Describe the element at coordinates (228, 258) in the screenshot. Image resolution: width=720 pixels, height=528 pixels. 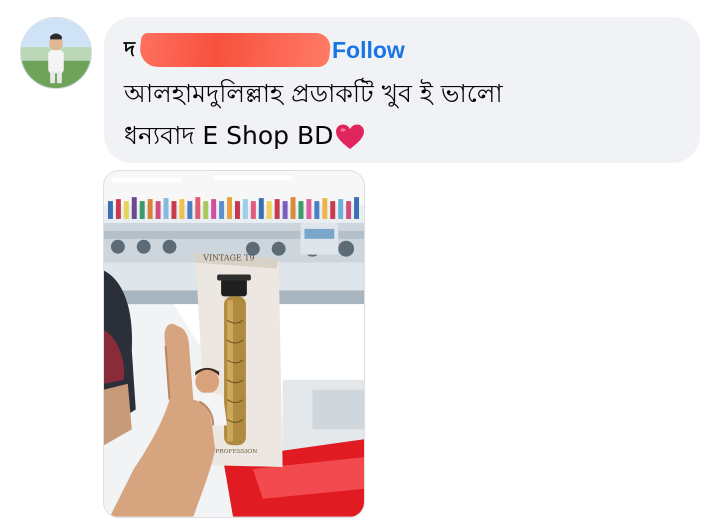
I see `box-brand-text: VINTAGE T9` at that location.